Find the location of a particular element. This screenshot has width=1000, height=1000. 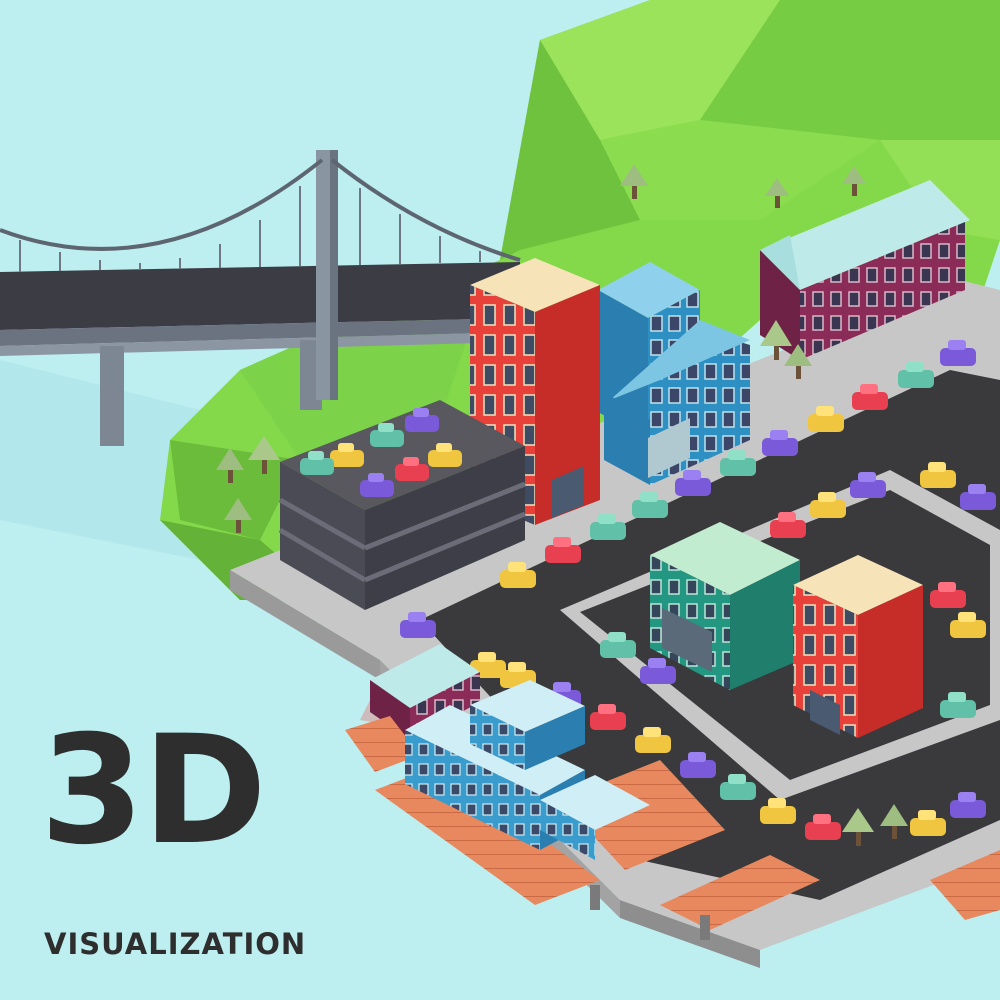

headline-subtitle: VISUALIZATION is located at coordinates (175, 944).